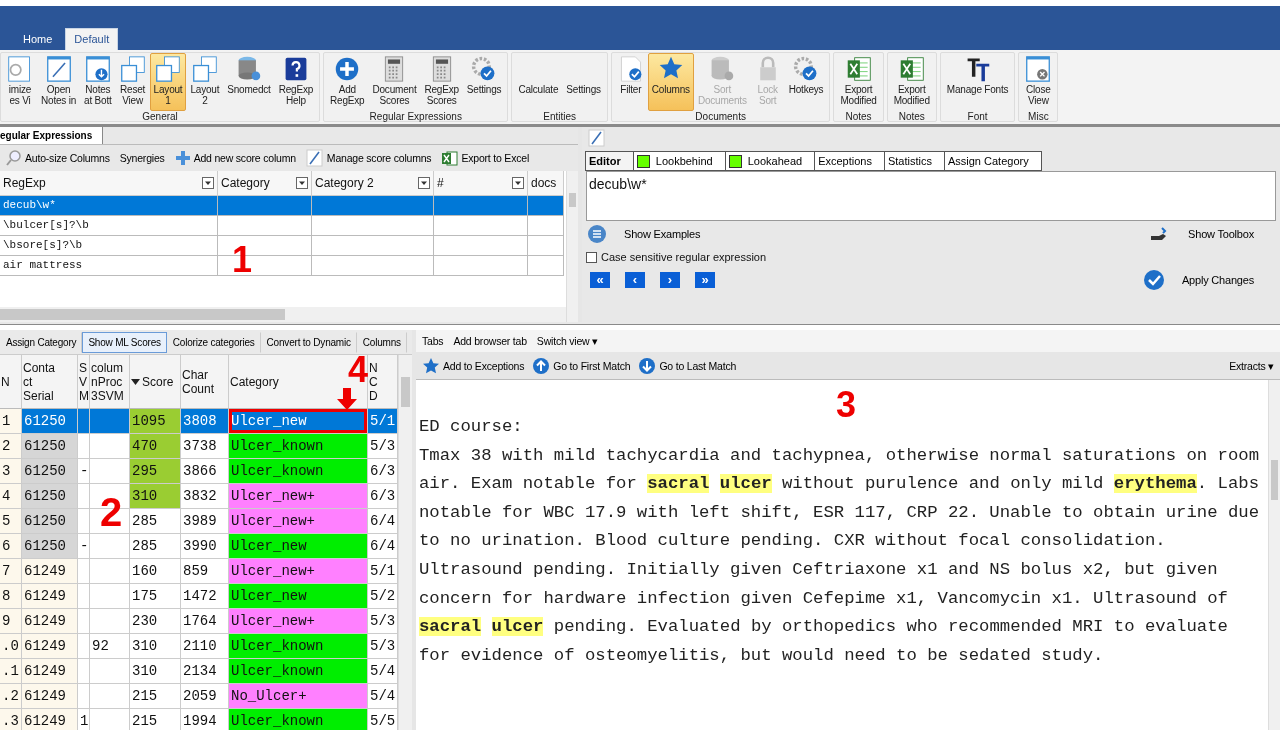 This screenshot has height=730, width=1280. Describe the element at coordinates (58, 158) in the screenshot. I see `toolbar-button: Auto-size Columns` at that location.